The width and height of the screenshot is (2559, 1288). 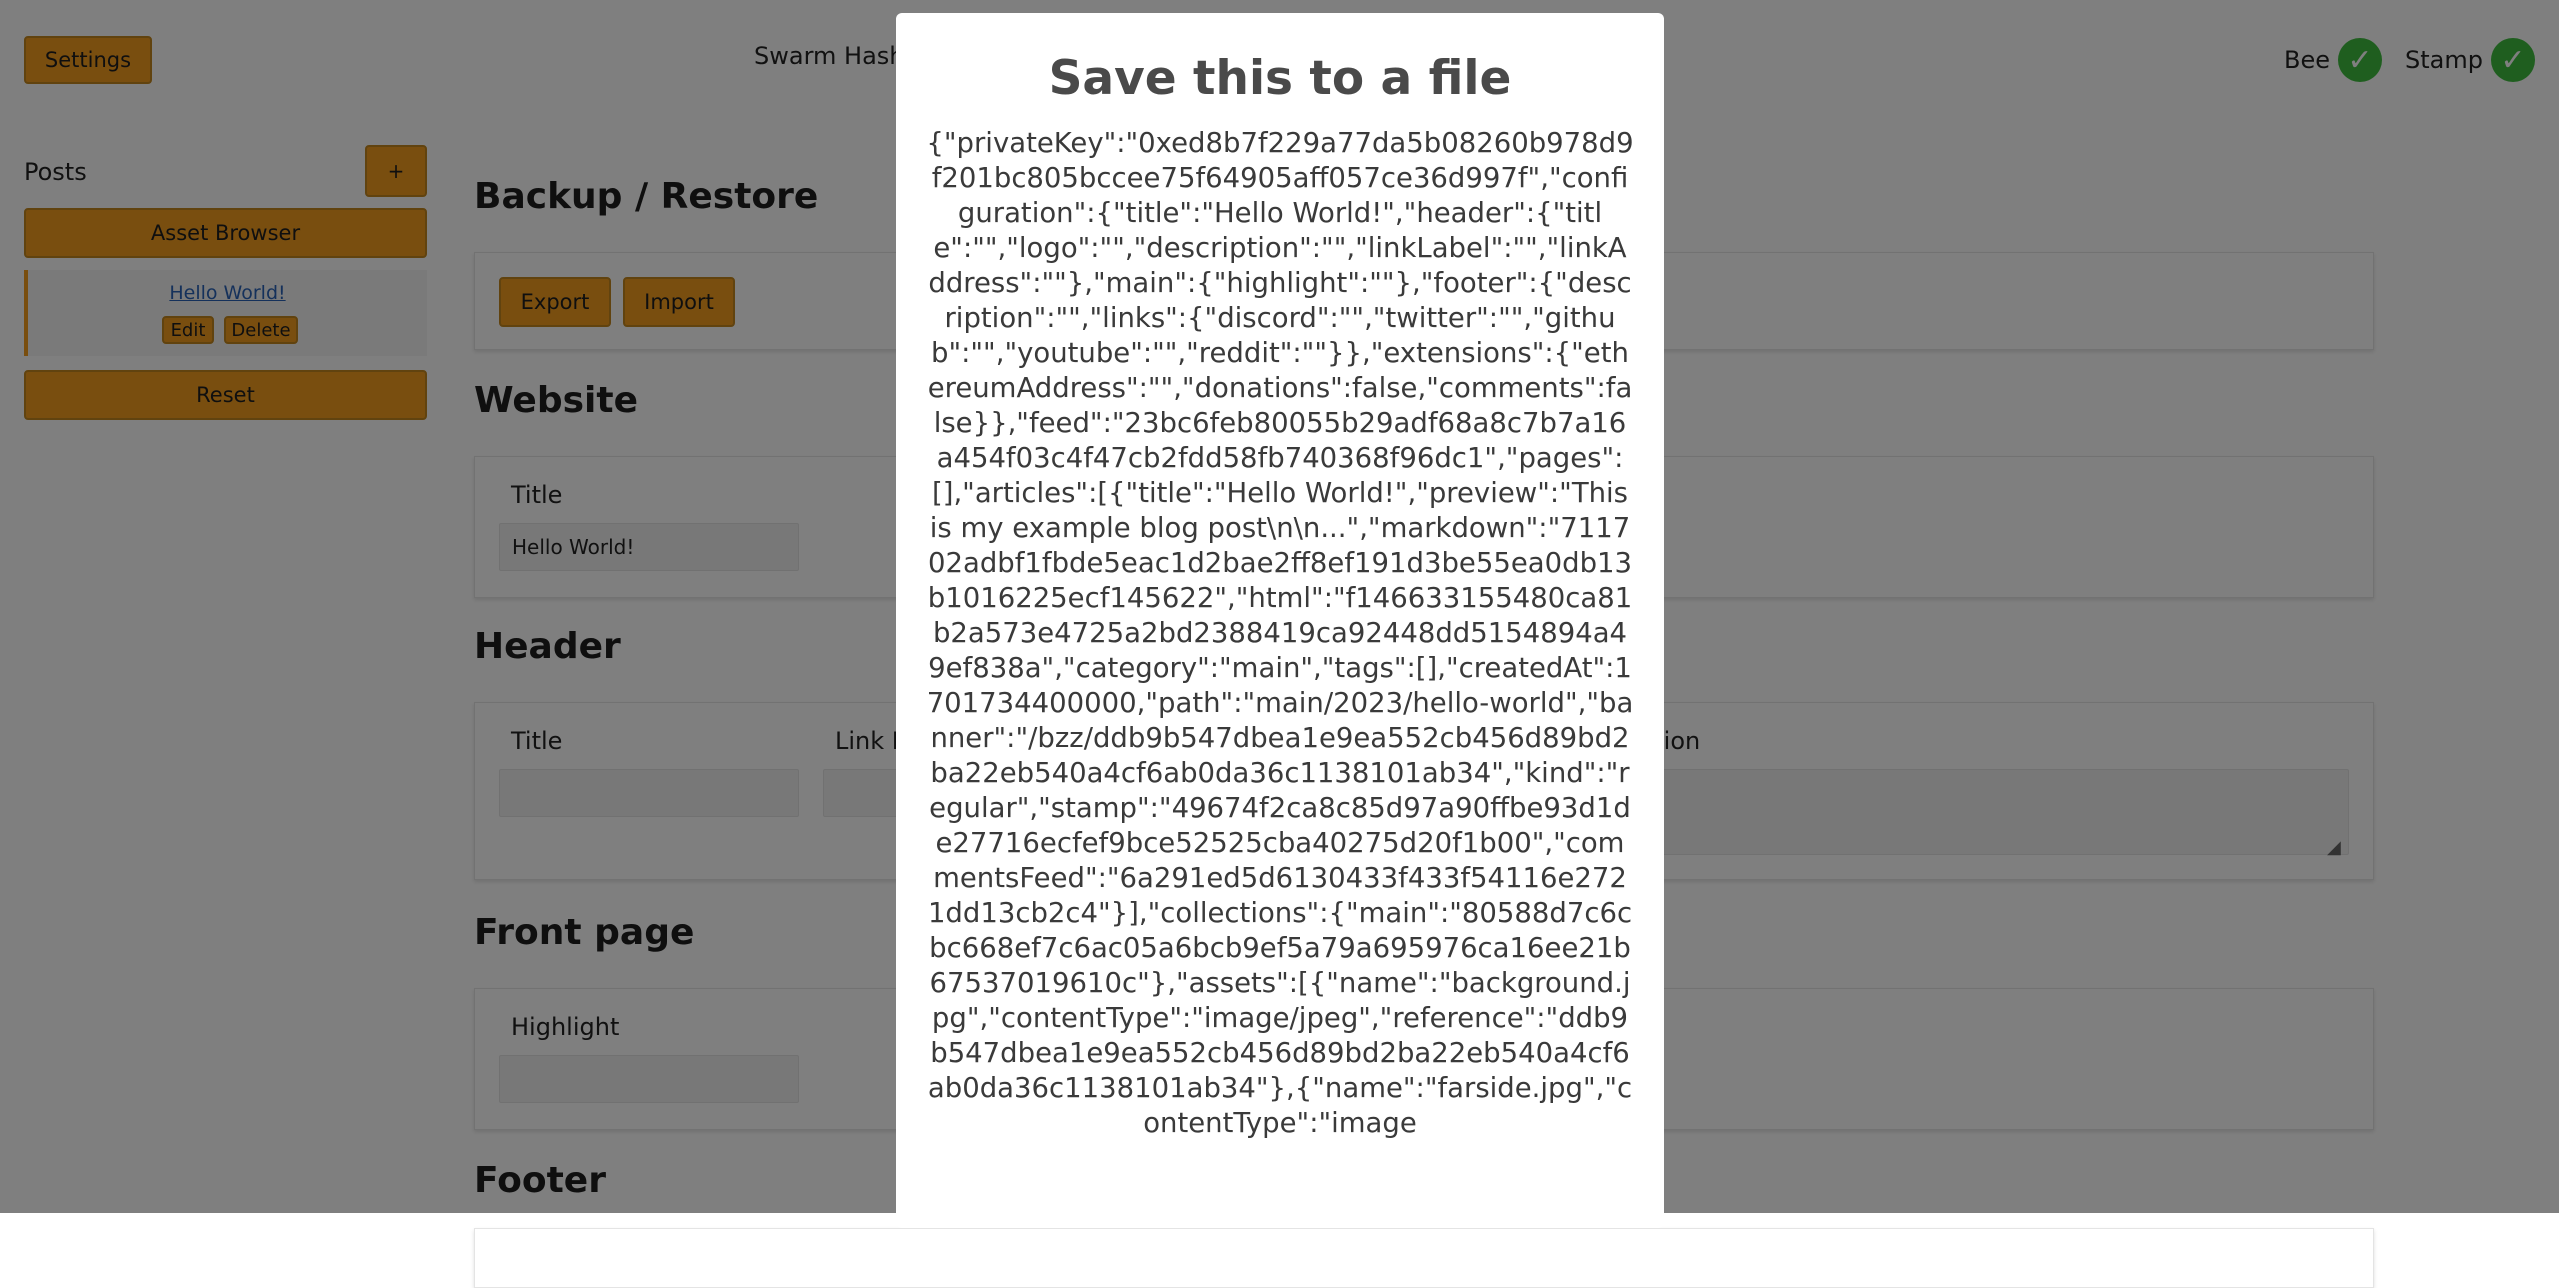 I want to click on modal-title: Save this to a file, so click(x=1280, y=78).